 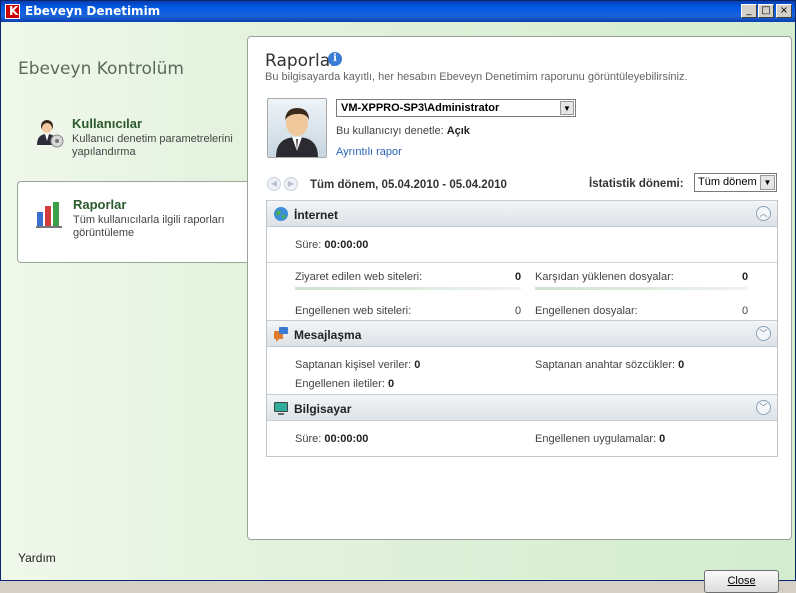 What do you see at coordinates (391, 384) in the screenshot?
I see `blocked-messages-value: 0` at bounding box center [391, 384].